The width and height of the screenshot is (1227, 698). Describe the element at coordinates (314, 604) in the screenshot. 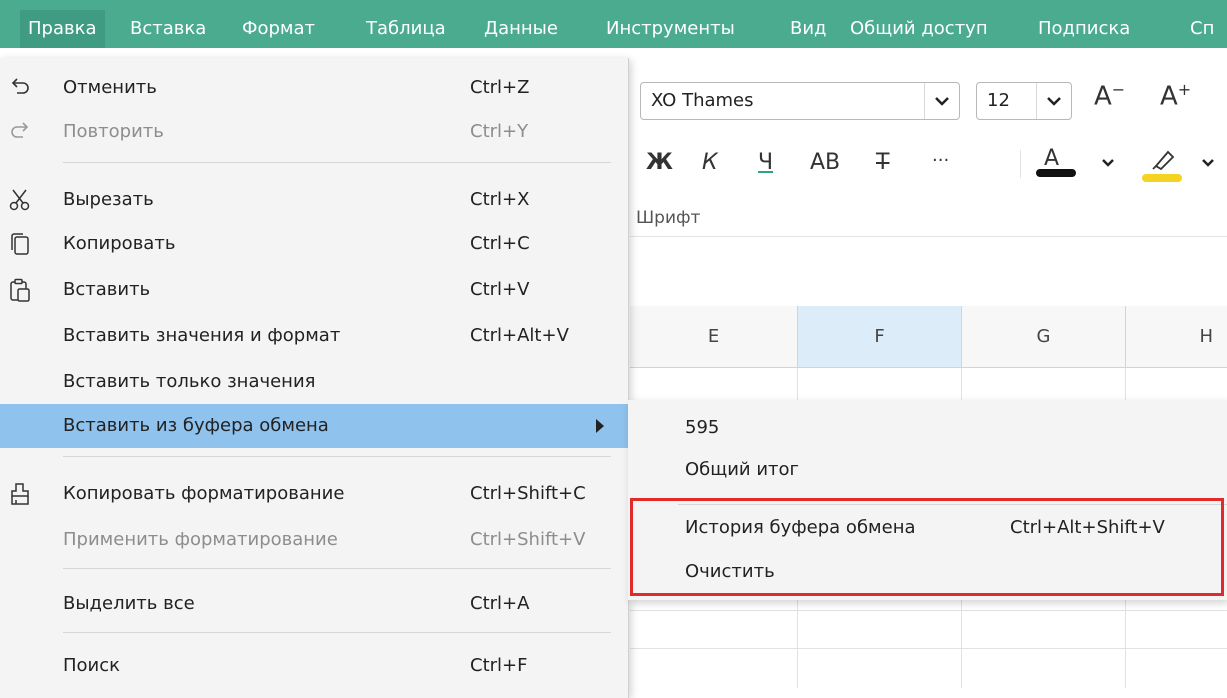

I see `menu-item-select-all: Выделить все Ctrl+A` at that location.